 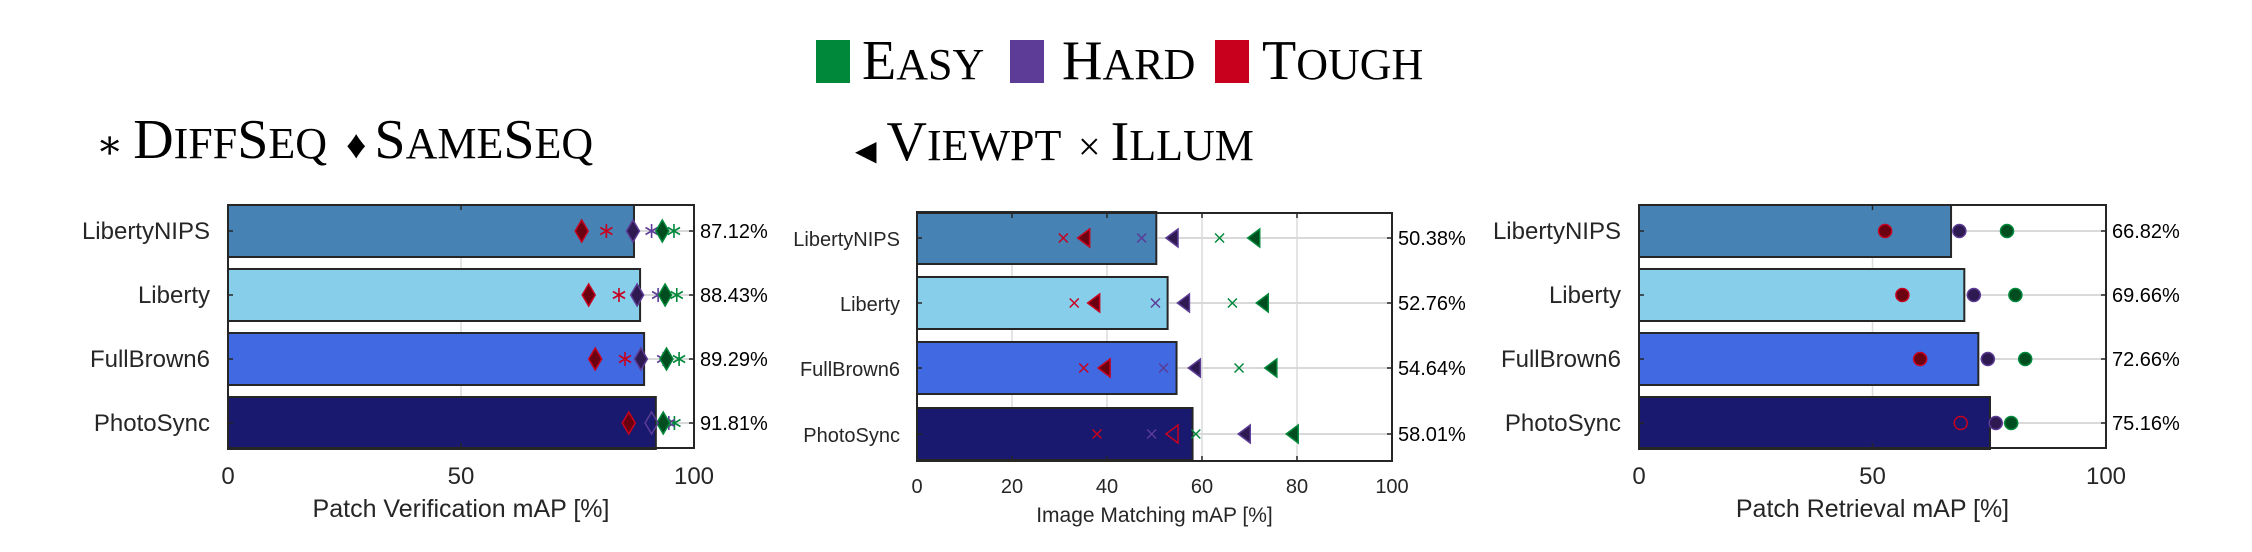 I want to click on x-tick-label: 80, so click(x=1297, y=487).